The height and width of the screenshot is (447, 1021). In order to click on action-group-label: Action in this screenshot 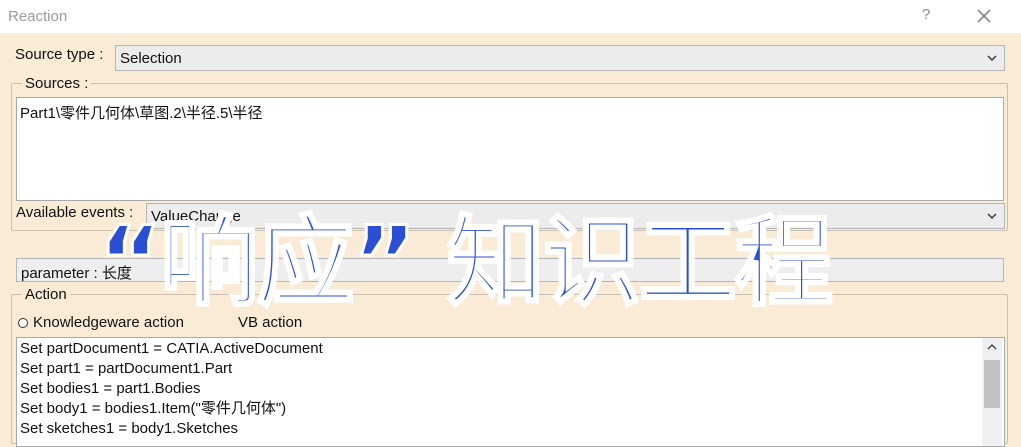, I will do `click(46, 294)`.